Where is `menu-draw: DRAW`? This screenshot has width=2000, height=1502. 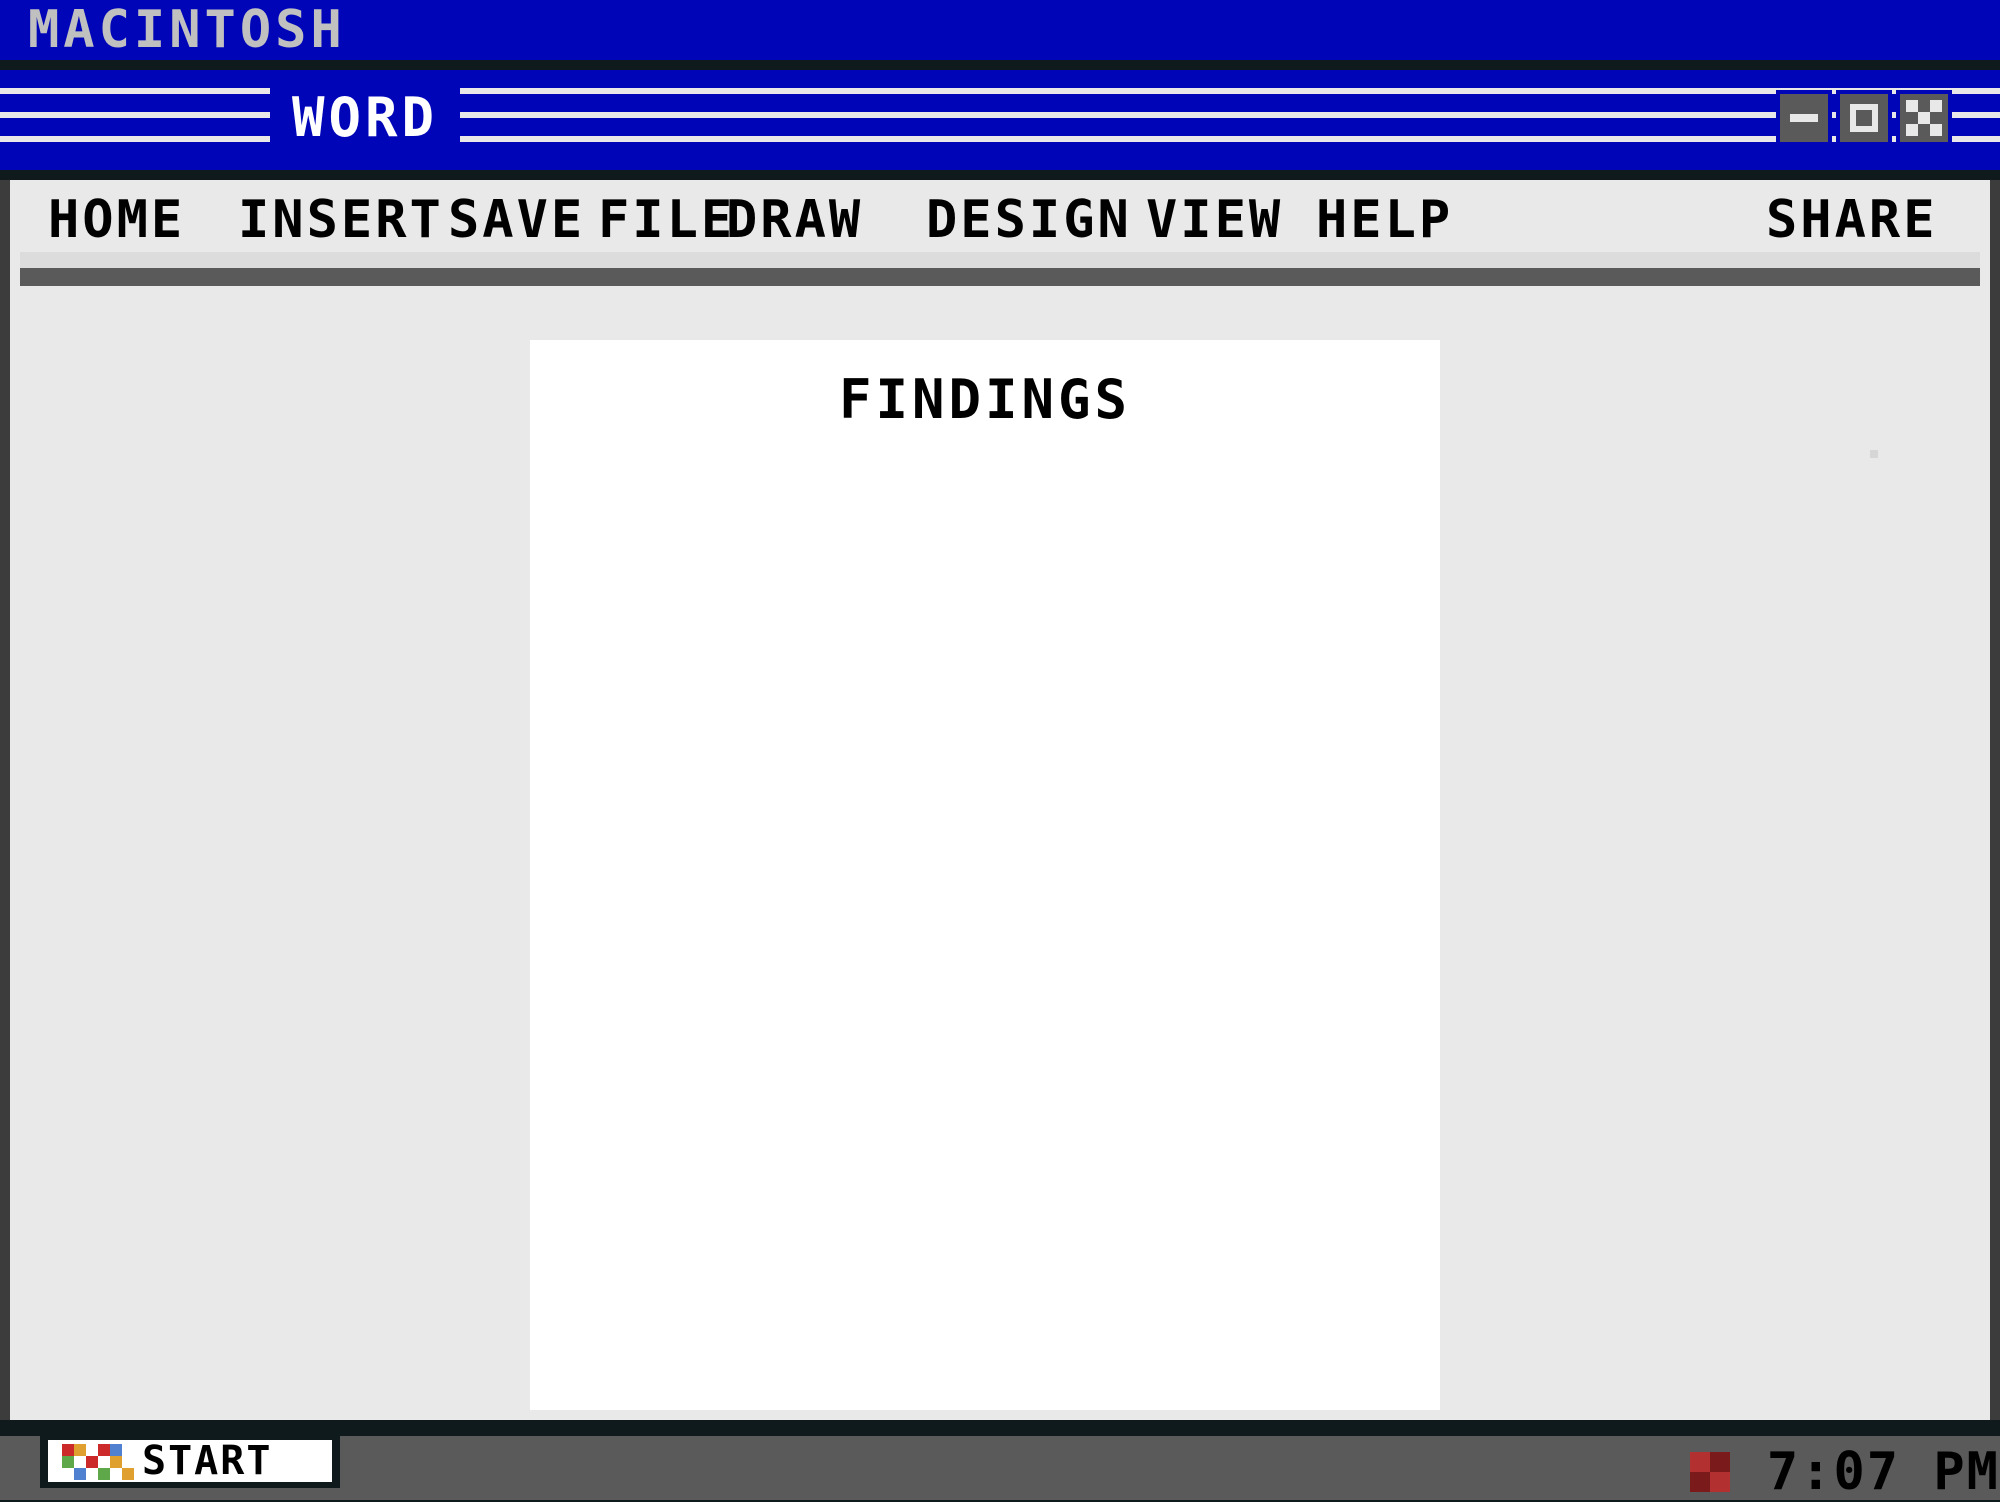 menu-draw: DRAW is located at coordinates (794, 220).